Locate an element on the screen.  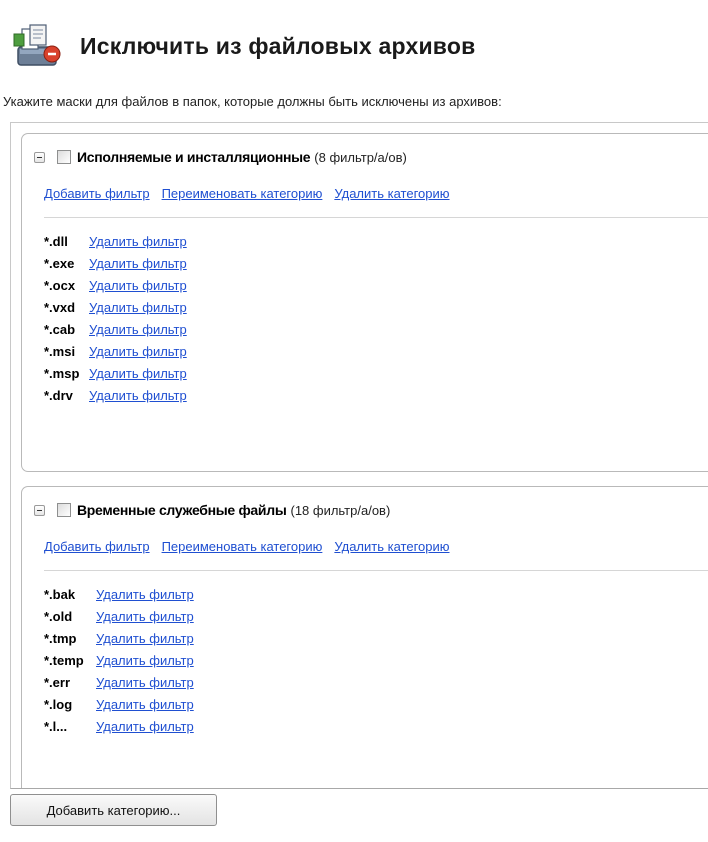
category-count: (18 фильтр/а/ов) is located at coordinates (340, 510).